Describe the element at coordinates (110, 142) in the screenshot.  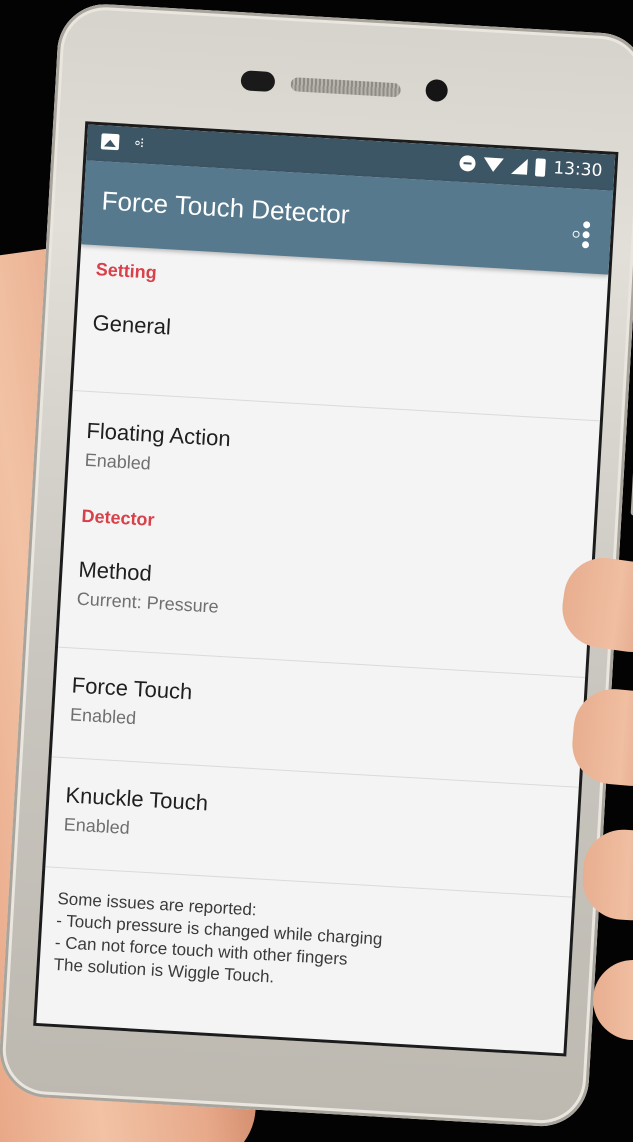
I see `image-notification-icon` at that location.